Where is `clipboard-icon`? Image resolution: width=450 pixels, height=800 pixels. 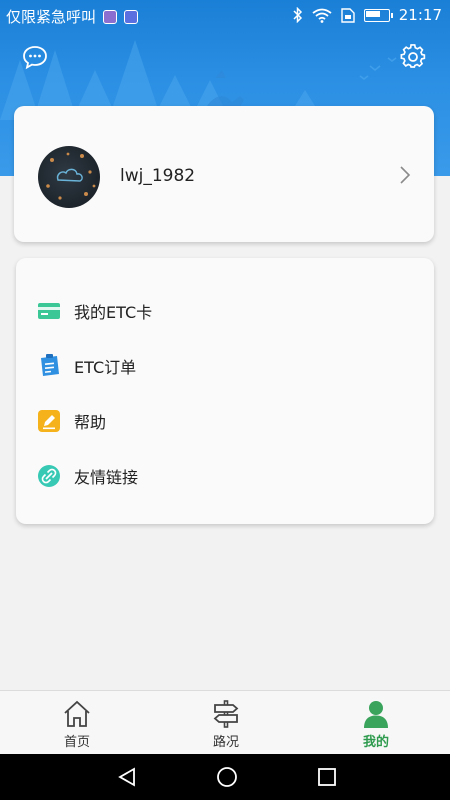
clipboard-icon is located at coordinates (49, 365).